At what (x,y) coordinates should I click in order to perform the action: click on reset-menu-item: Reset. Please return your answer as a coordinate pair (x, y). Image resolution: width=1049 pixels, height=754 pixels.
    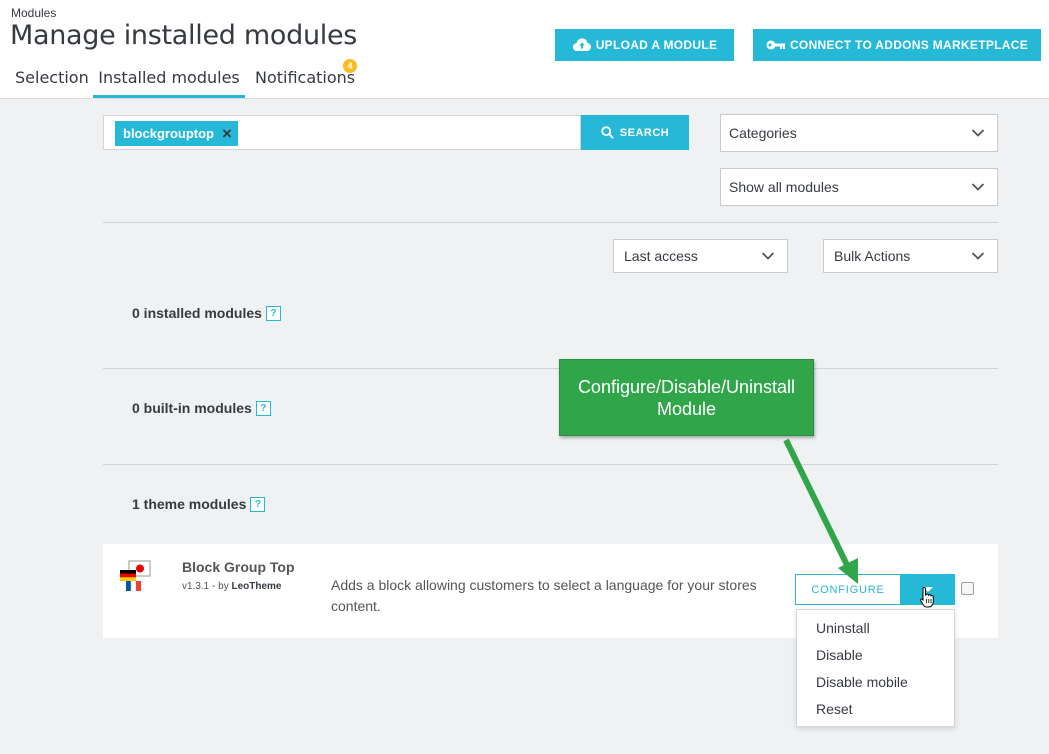
    Looking at the image, I should click on (875, 712).